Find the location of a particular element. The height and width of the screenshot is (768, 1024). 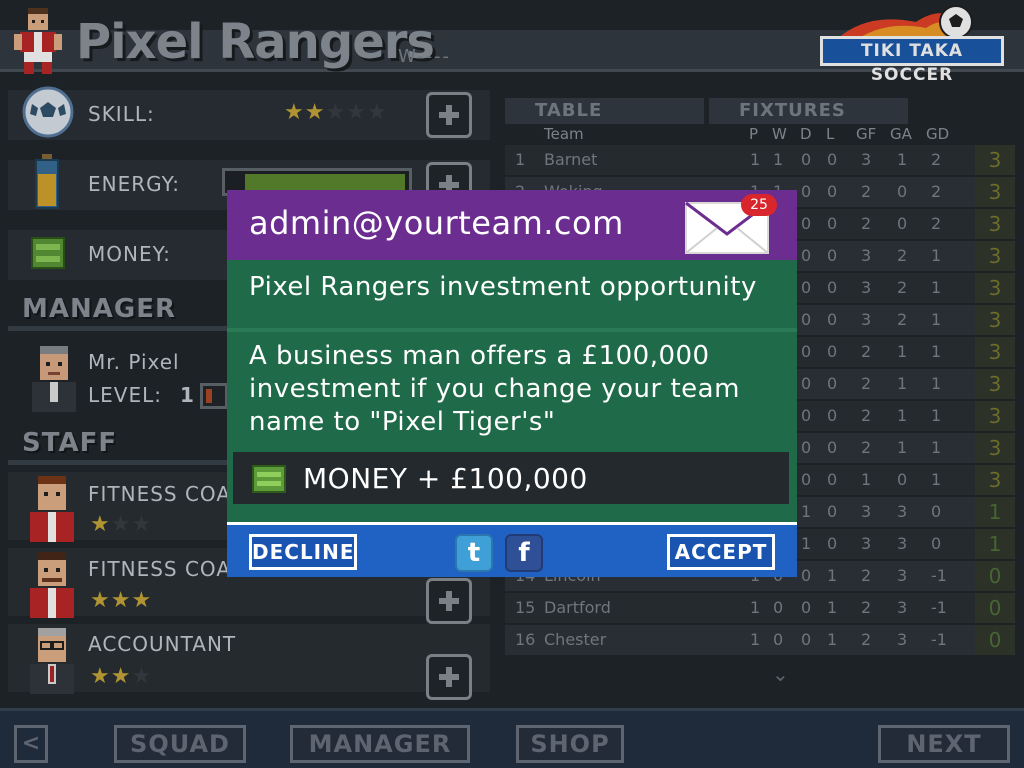

money-icon is located at coordinates (269, 479).